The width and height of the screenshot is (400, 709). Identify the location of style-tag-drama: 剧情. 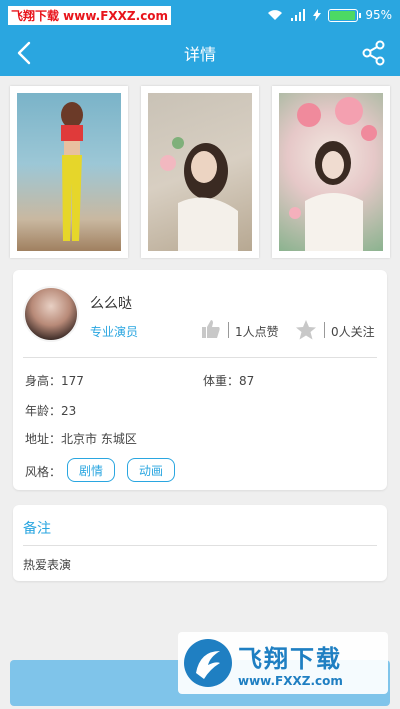
(91, 470).